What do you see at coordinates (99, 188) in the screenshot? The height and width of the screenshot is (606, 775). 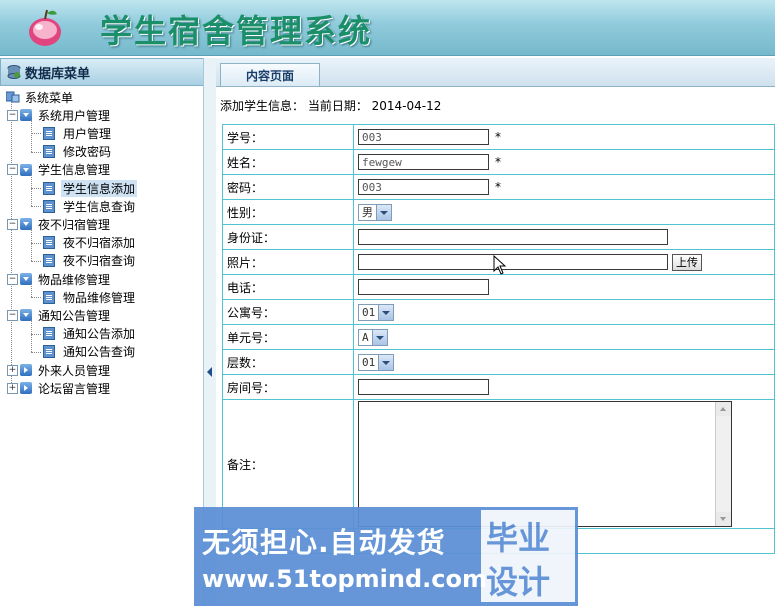 I see `sidebar-item-label: 学生信息添加` at bounding box center [99, 188].